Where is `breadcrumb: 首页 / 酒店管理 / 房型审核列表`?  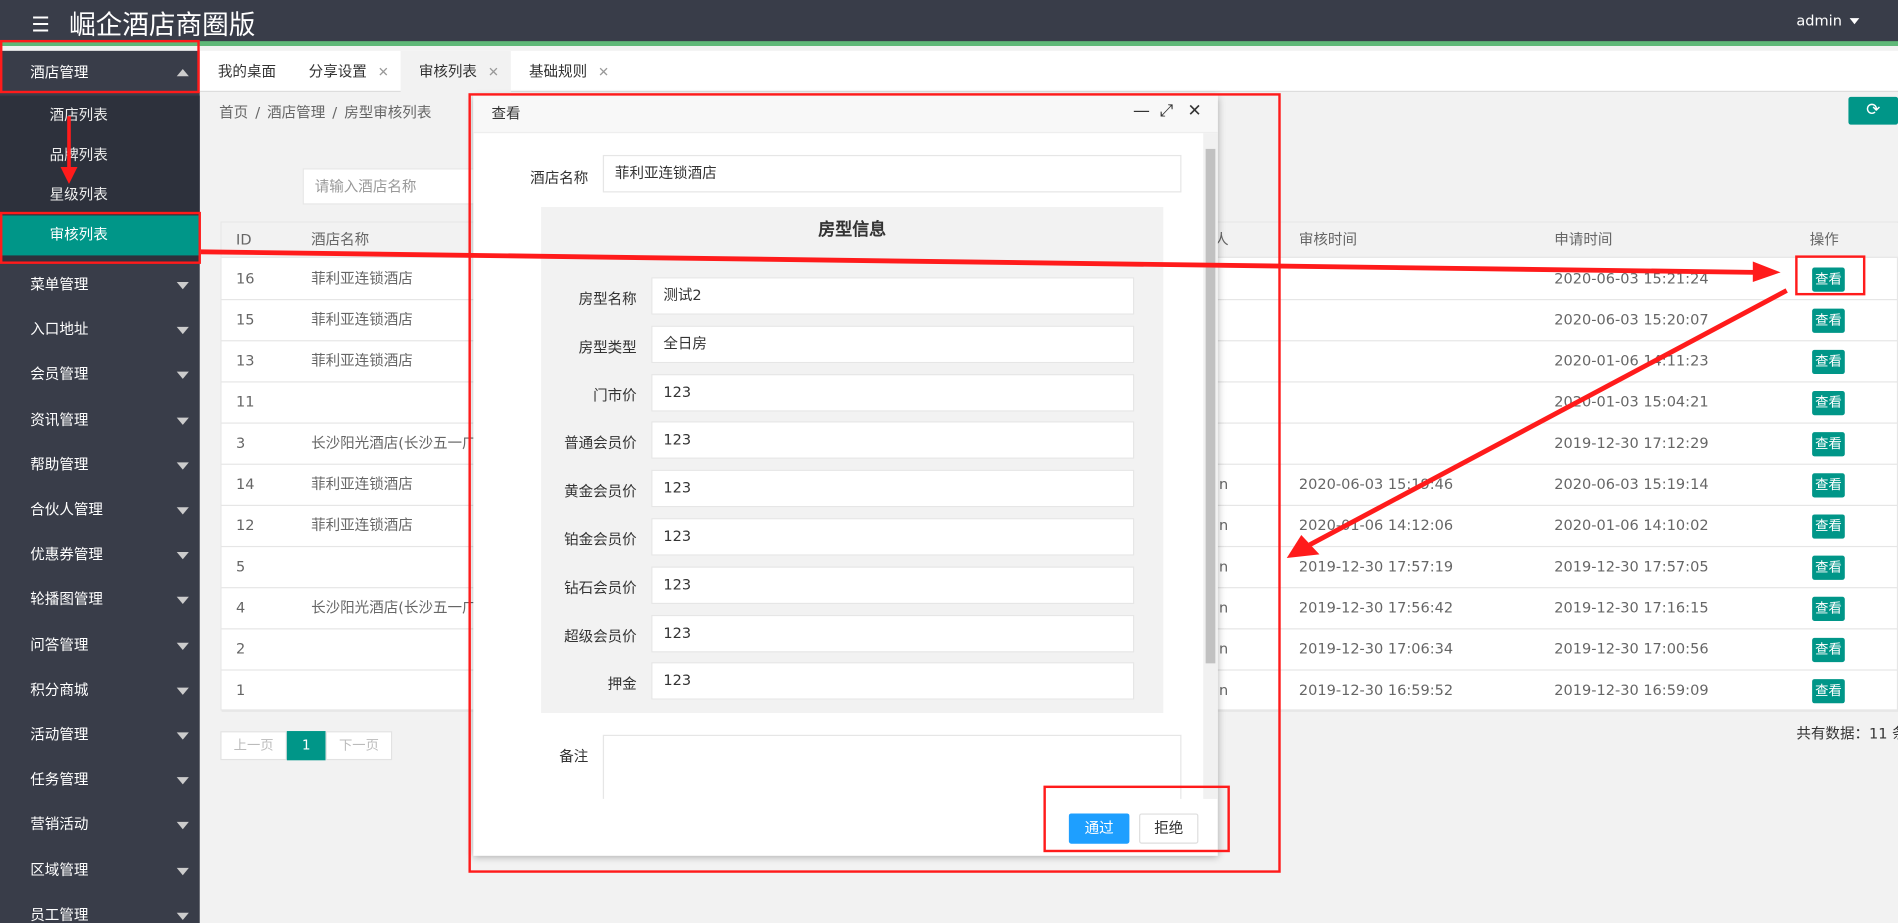
breadcrumb: 首页 / 酒店管理 / 房型审核列表 is located at coordinates (325, 113).